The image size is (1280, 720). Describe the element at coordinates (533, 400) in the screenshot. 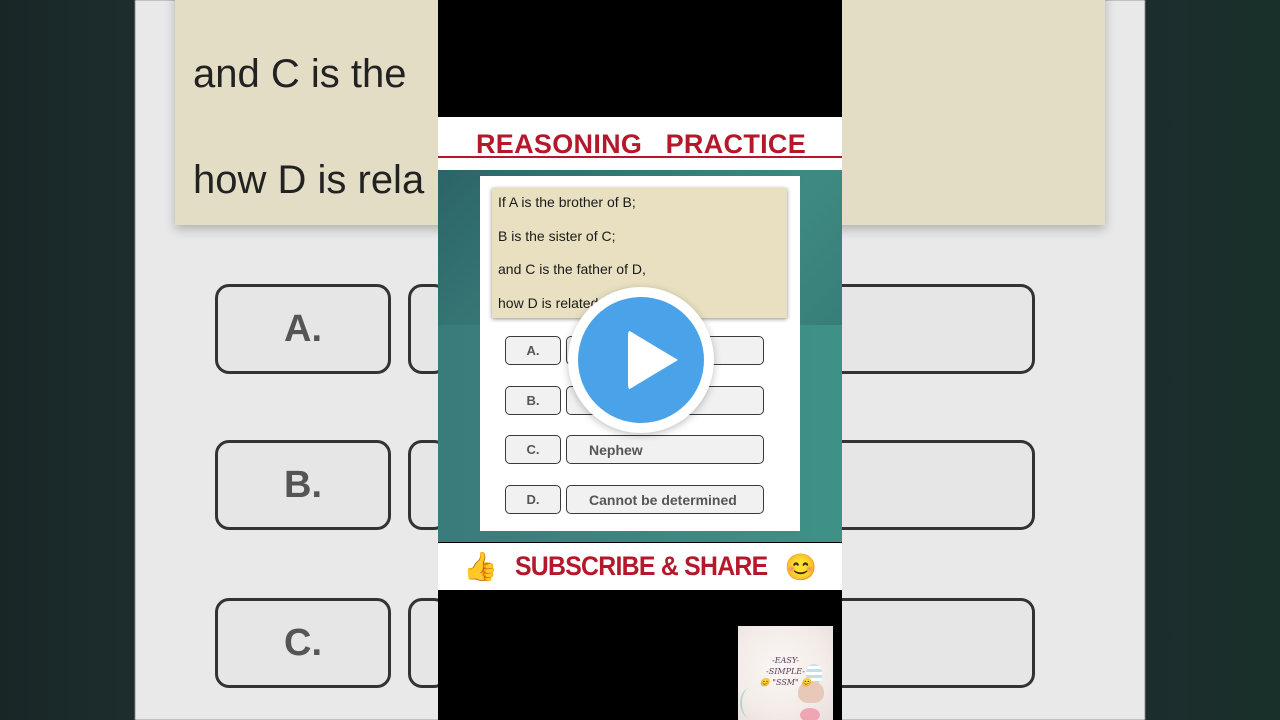

I see `option-letter: B.` at that location.